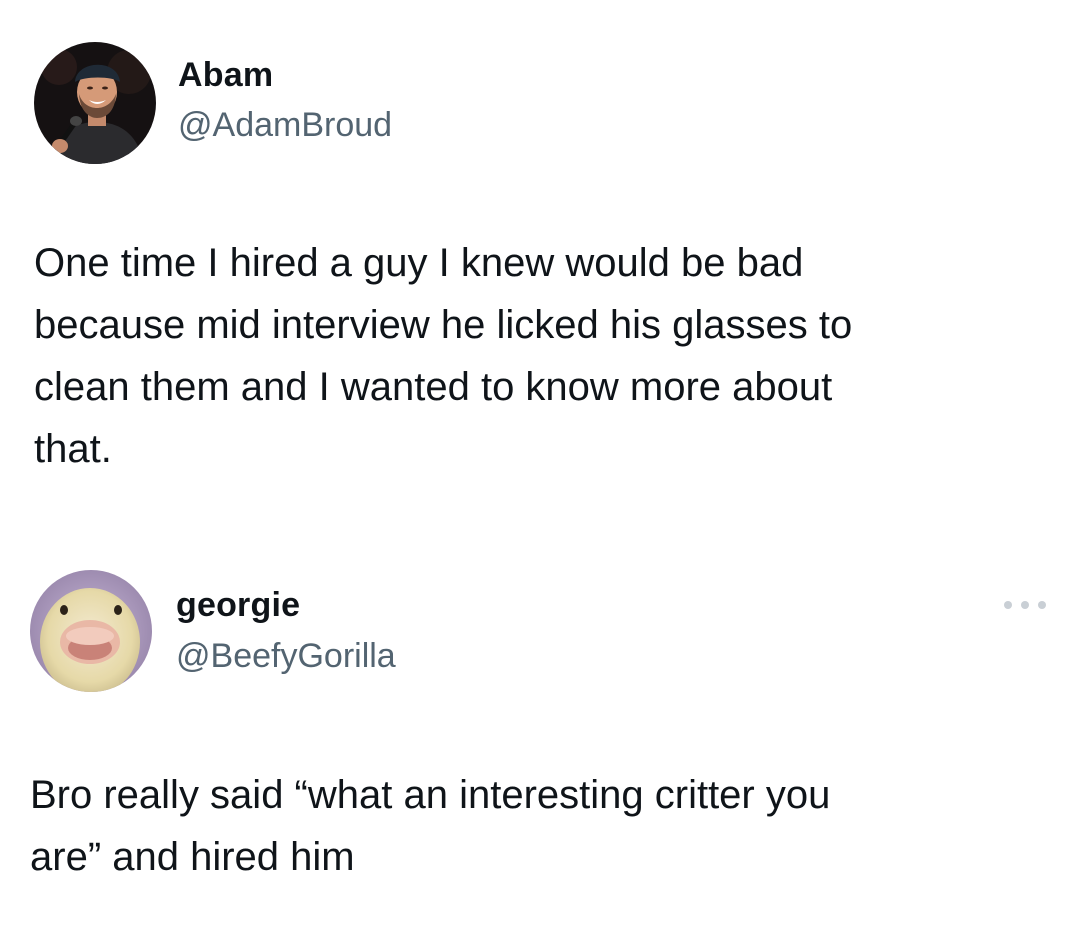 The width and height of the screenshot is (1080, 926). I want to click on more-options-icon, so click(1025, 605).